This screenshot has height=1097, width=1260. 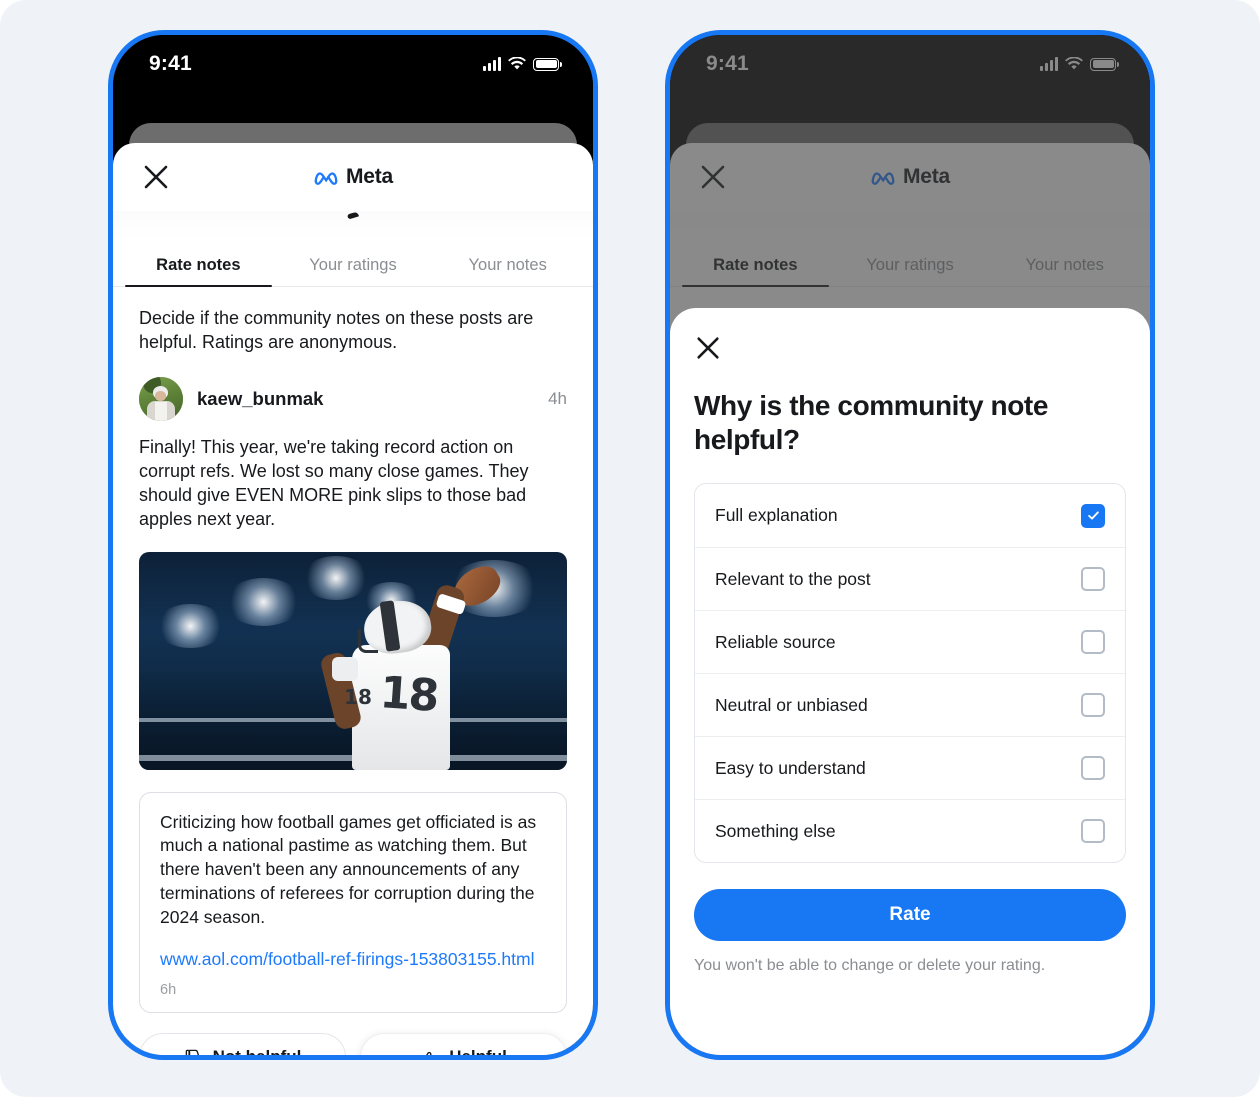 I want to click on tab-label: Rate notes, so click(x=198, y=265).